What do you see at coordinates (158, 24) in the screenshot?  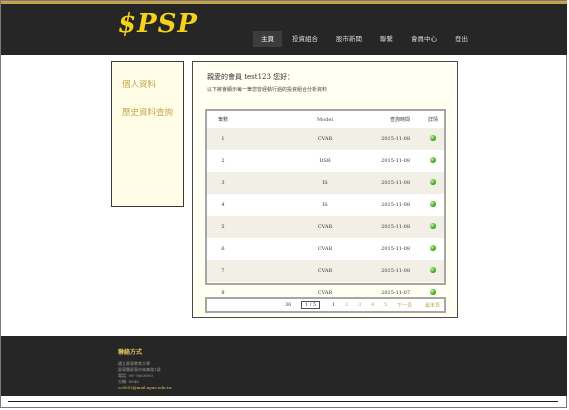 I see `site-logo: $PSP` at bounding box center [158, 24].